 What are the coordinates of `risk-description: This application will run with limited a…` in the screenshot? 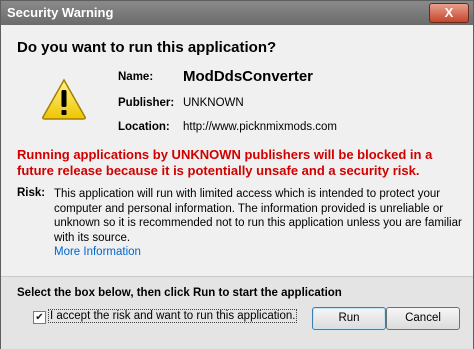 It's located at (258, 216).